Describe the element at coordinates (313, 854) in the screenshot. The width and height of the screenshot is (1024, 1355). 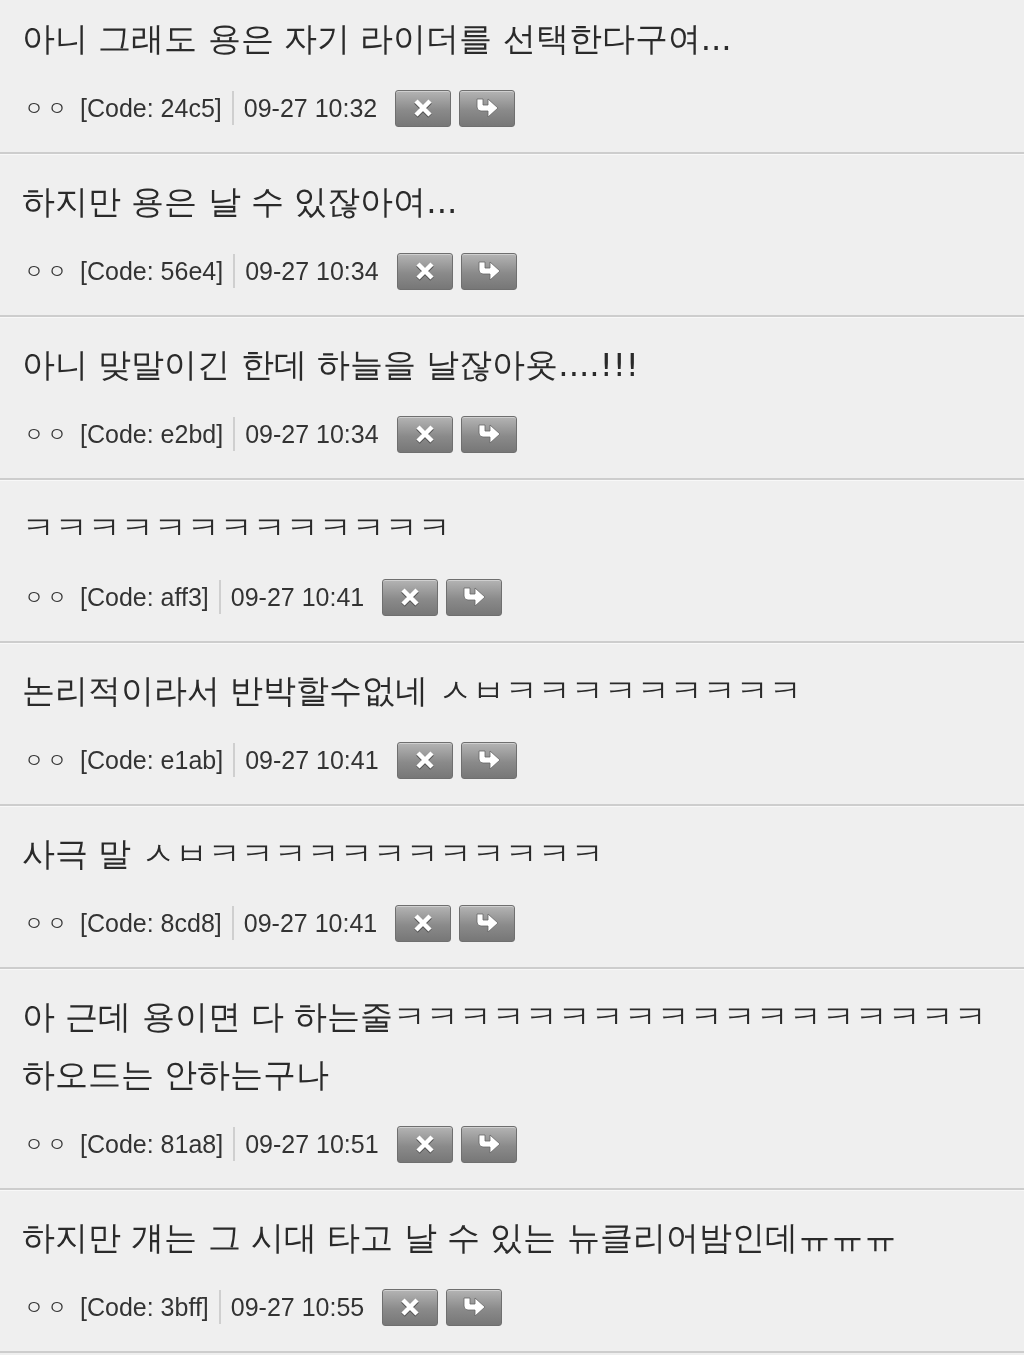
I see `comment-text: 사극 말 ㅅㅂㅋㅋㅋㅋㅋㅋㅋㅋㅋㅋㅋㅋ` at that location.